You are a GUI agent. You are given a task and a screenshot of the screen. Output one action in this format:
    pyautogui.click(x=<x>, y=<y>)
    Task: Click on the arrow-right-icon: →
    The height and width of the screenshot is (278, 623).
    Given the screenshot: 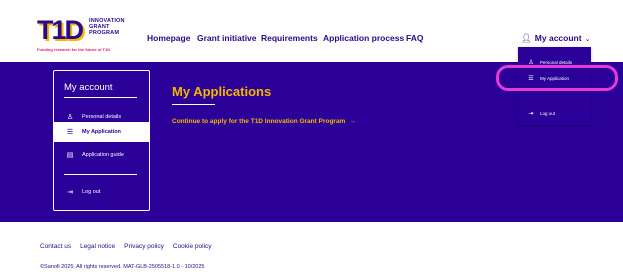 What is the action you would take?
    pyautogui.click(x=352, y=121)
    